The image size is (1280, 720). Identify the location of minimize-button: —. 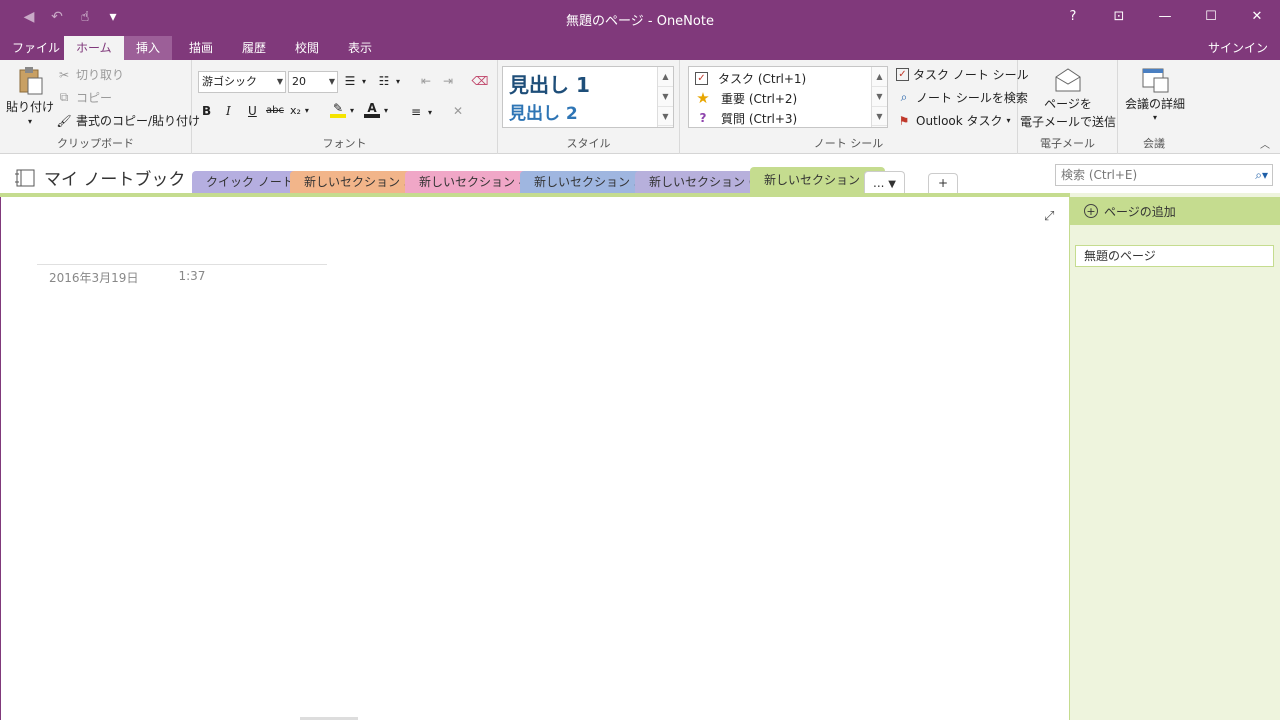
(1165, 16).